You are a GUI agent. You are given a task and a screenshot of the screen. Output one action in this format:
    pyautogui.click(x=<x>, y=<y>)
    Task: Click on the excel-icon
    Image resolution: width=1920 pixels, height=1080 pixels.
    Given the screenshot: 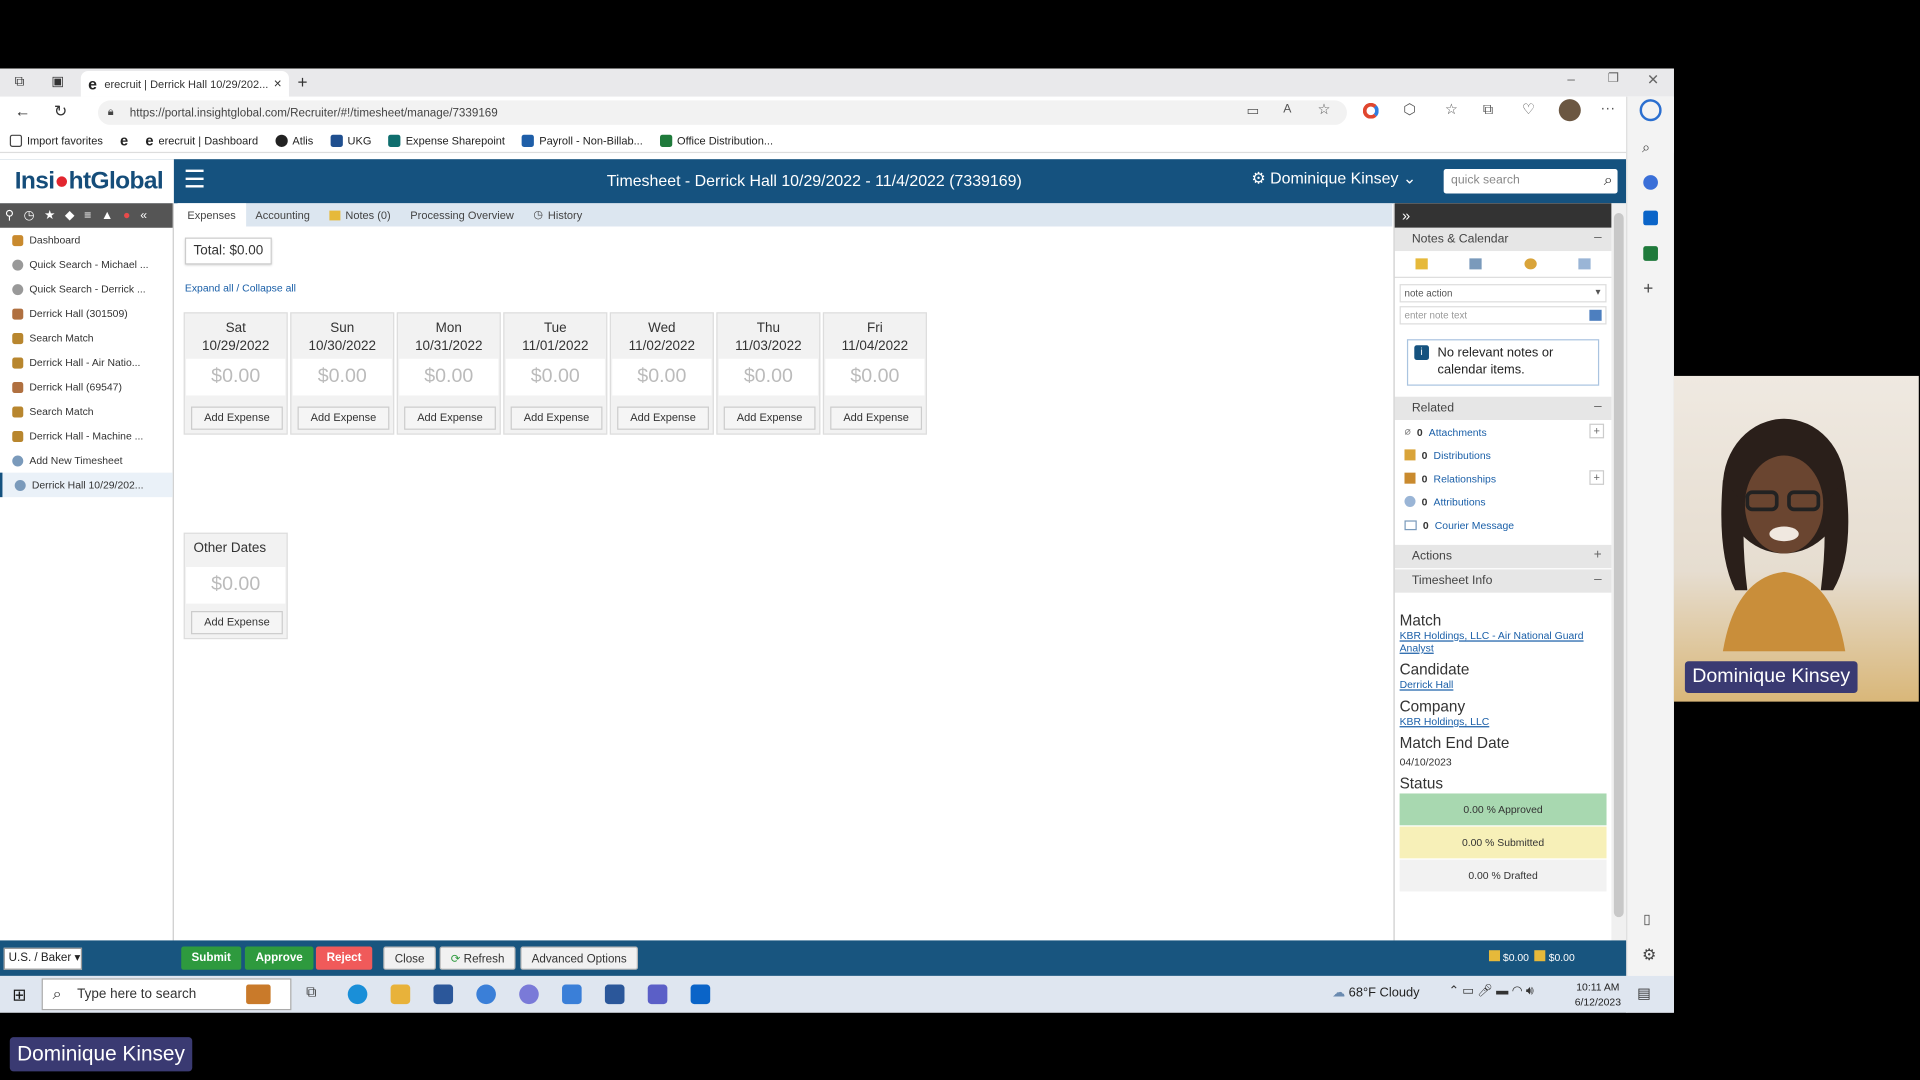 What is the action you would take?
    pyautogui.click(x=1650, y=253)
    